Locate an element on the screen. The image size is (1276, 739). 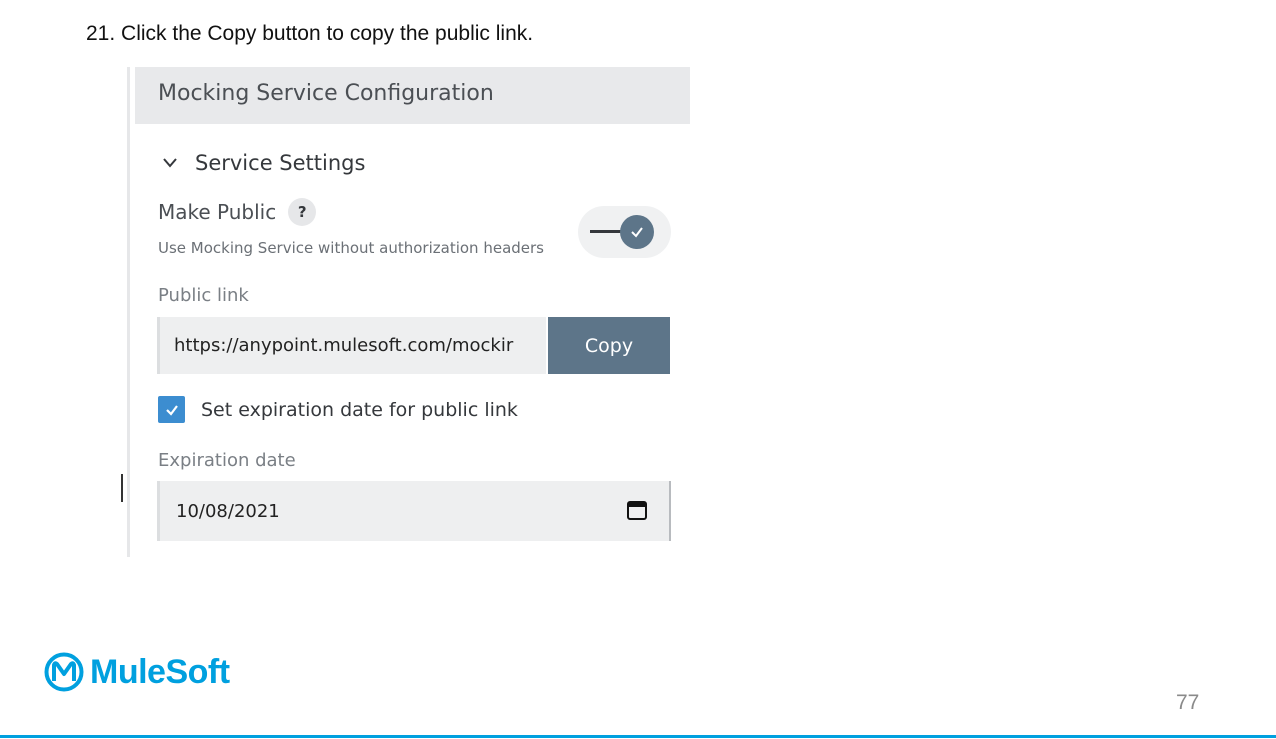
panel-header: Mocking Service Configuration is located at coordinates (412, 95).